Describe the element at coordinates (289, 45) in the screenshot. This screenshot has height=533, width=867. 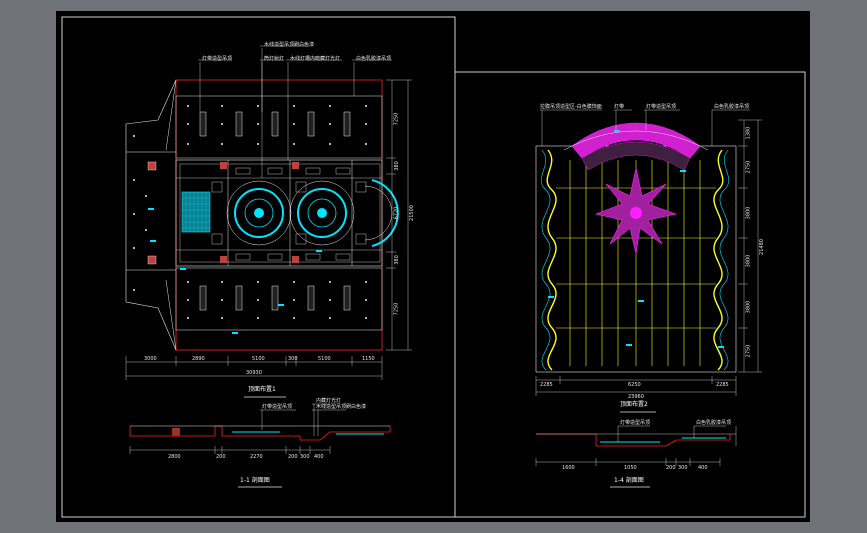
I see `left-callout-2: 木线造型吊顶刷白色漆` at that location.